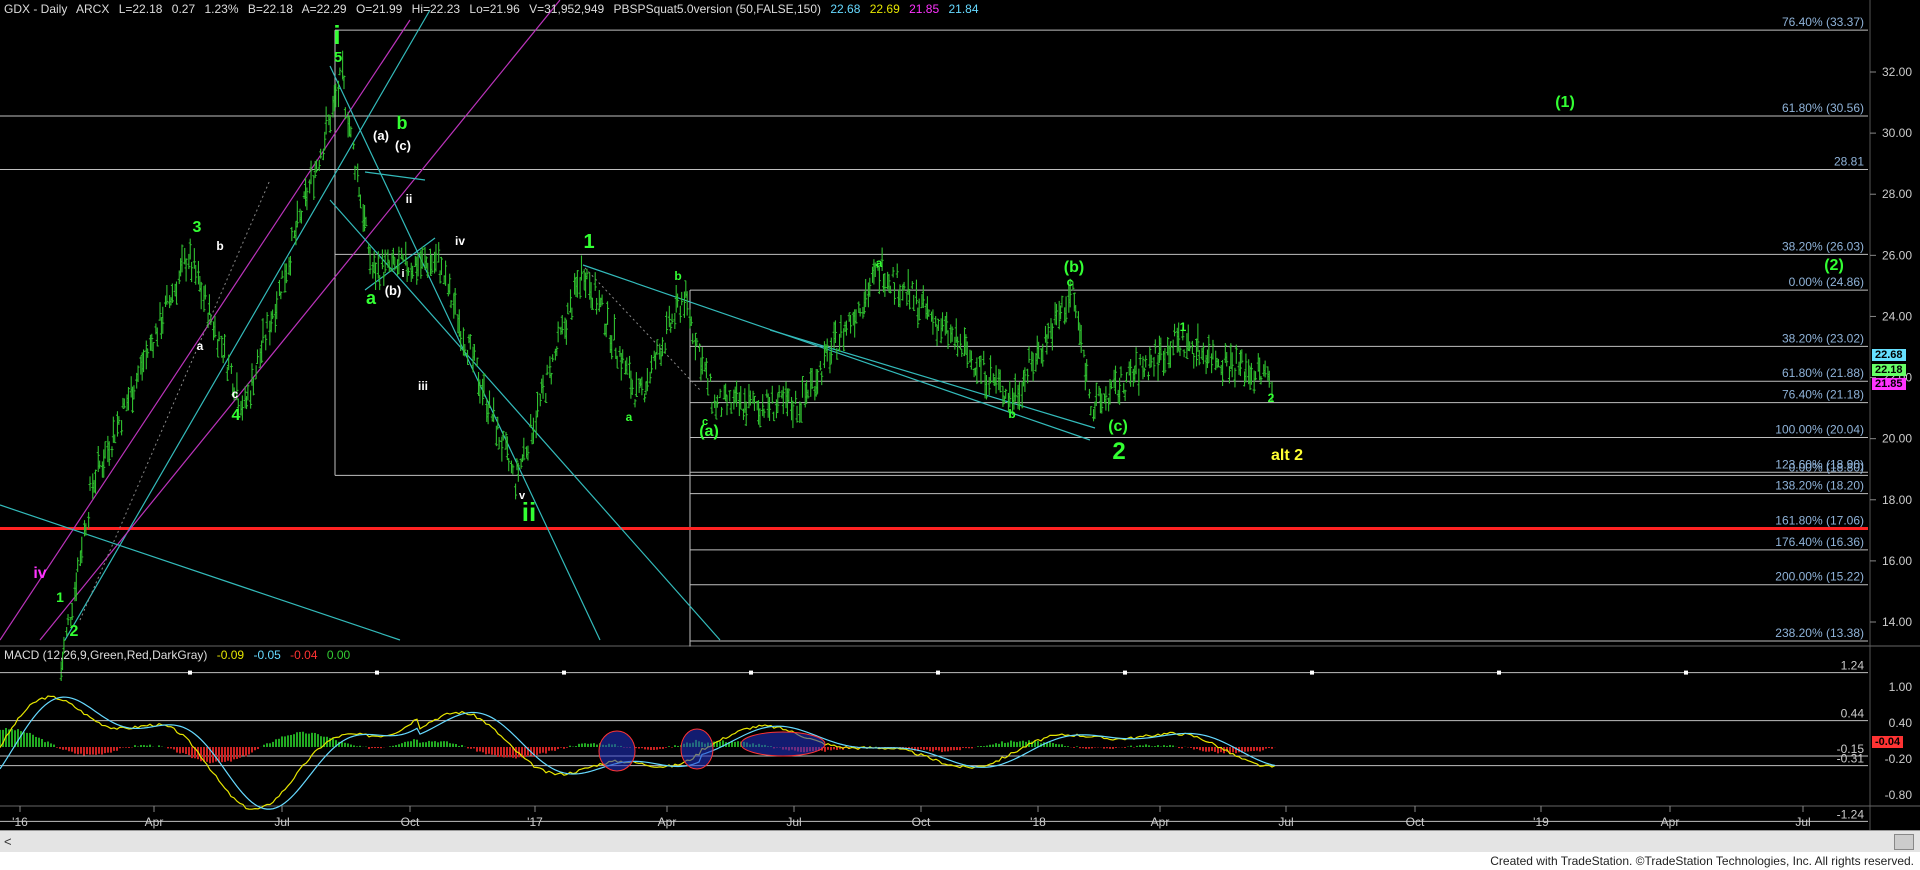  I want to click on macd-level-label: 1.24, so click(1853, 666).